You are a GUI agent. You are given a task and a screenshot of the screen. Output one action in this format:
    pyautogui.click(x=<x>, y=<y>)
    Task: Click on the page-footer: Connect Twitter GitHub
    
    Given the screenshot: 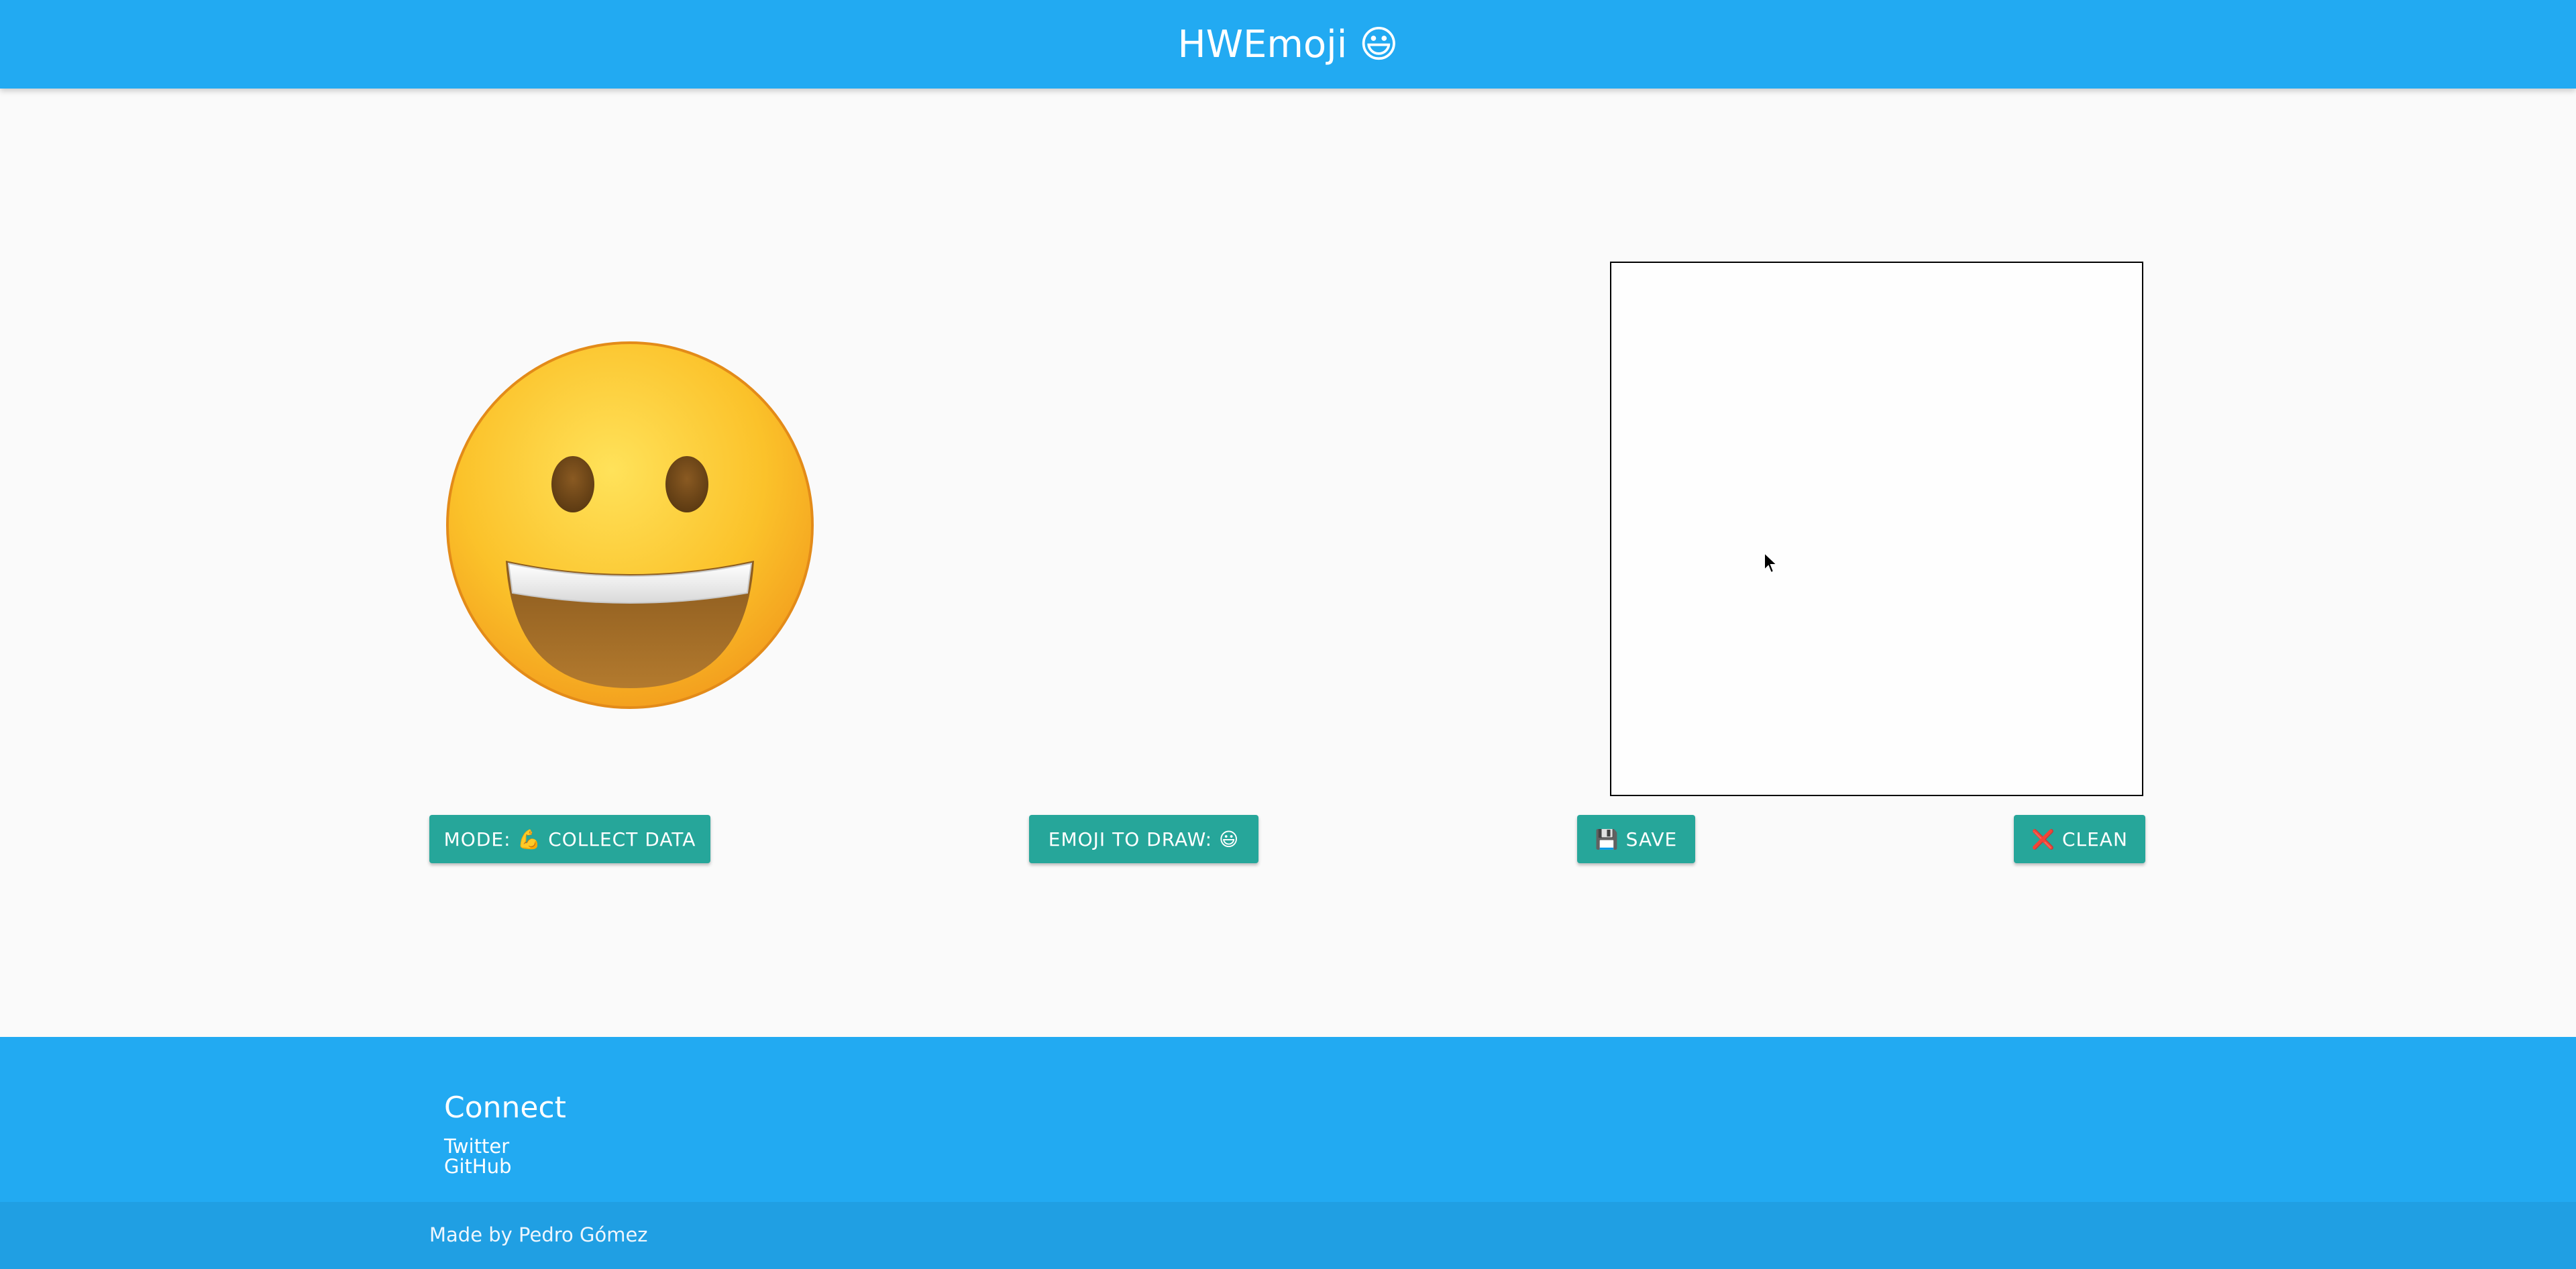 What is the action you would take?
    pyautogui.click(x=1288, y=1119)
    